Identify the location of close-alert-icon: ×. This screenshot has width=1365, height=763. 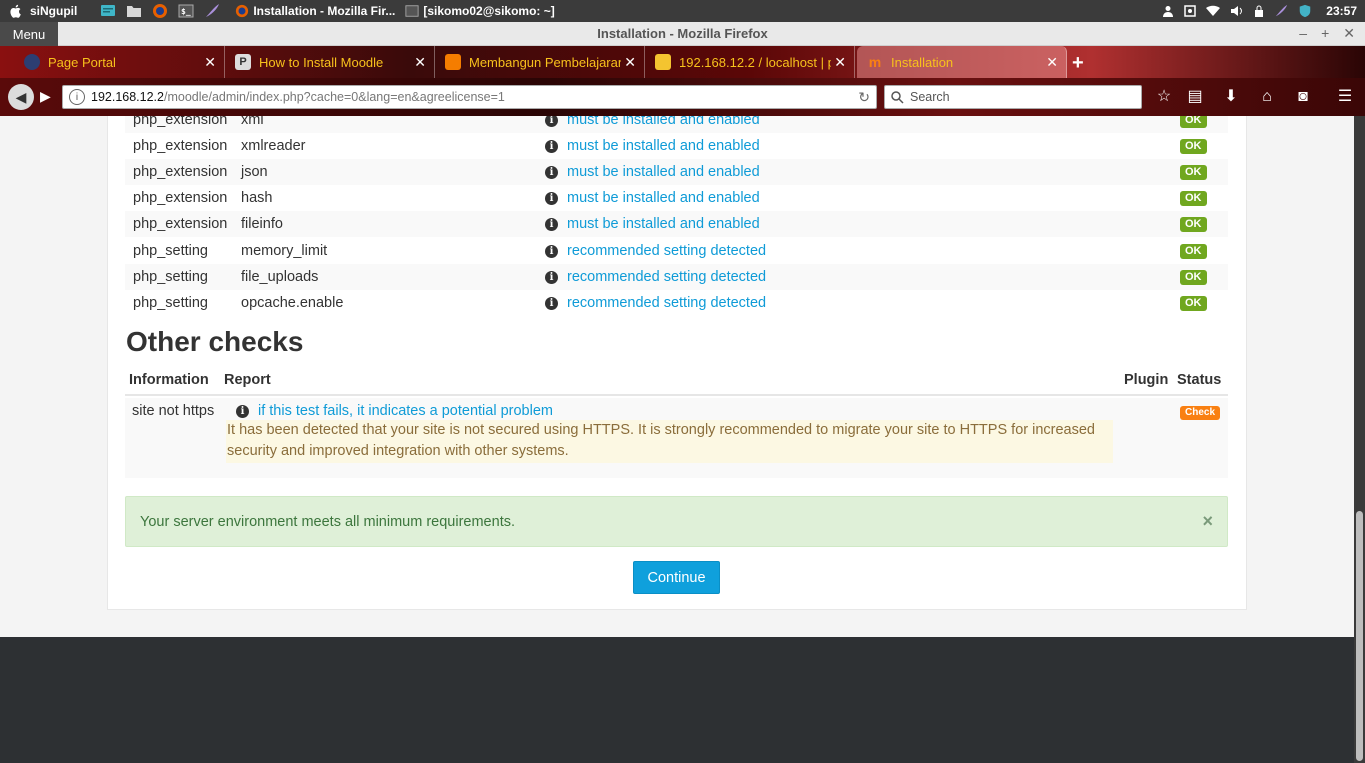
(1207, 521).